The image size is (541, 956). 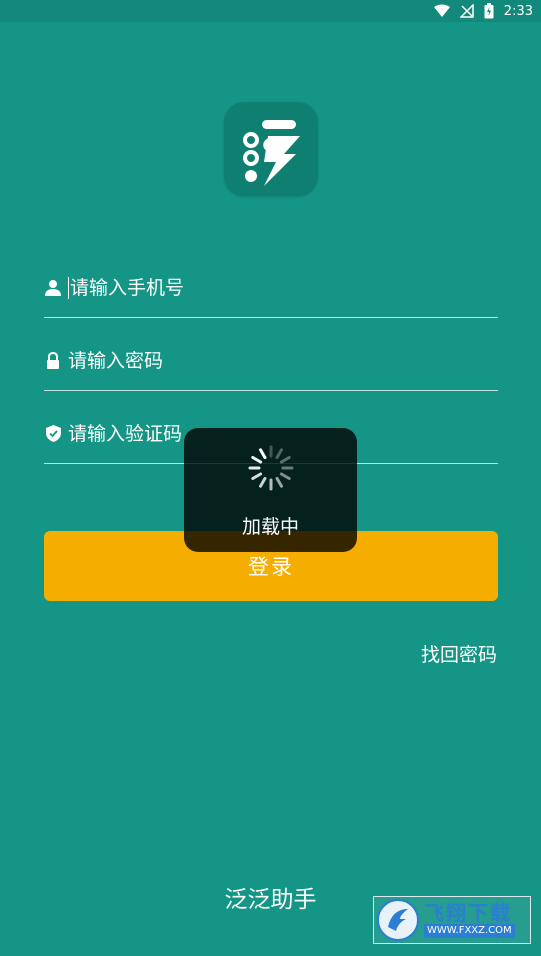 What do you see at coordinates (441, 11) in the screenshot?
I see `wifi-icon` at bounding box center [441, 11].